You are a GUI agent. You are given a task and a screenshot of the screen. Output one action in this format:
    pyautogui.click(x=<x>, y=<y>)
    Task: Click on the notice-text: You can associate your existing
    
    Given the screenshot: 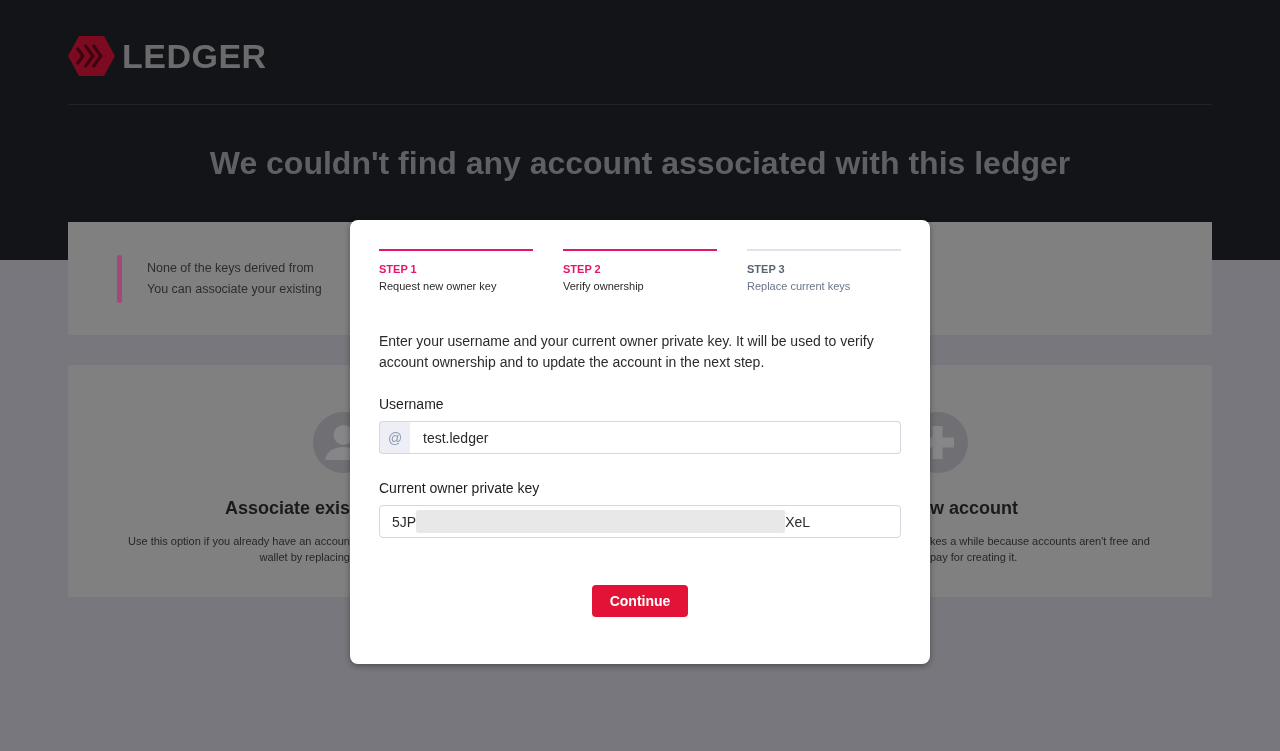 What is the action you would take?
    pyautogui.click(x=234, y=289)
    